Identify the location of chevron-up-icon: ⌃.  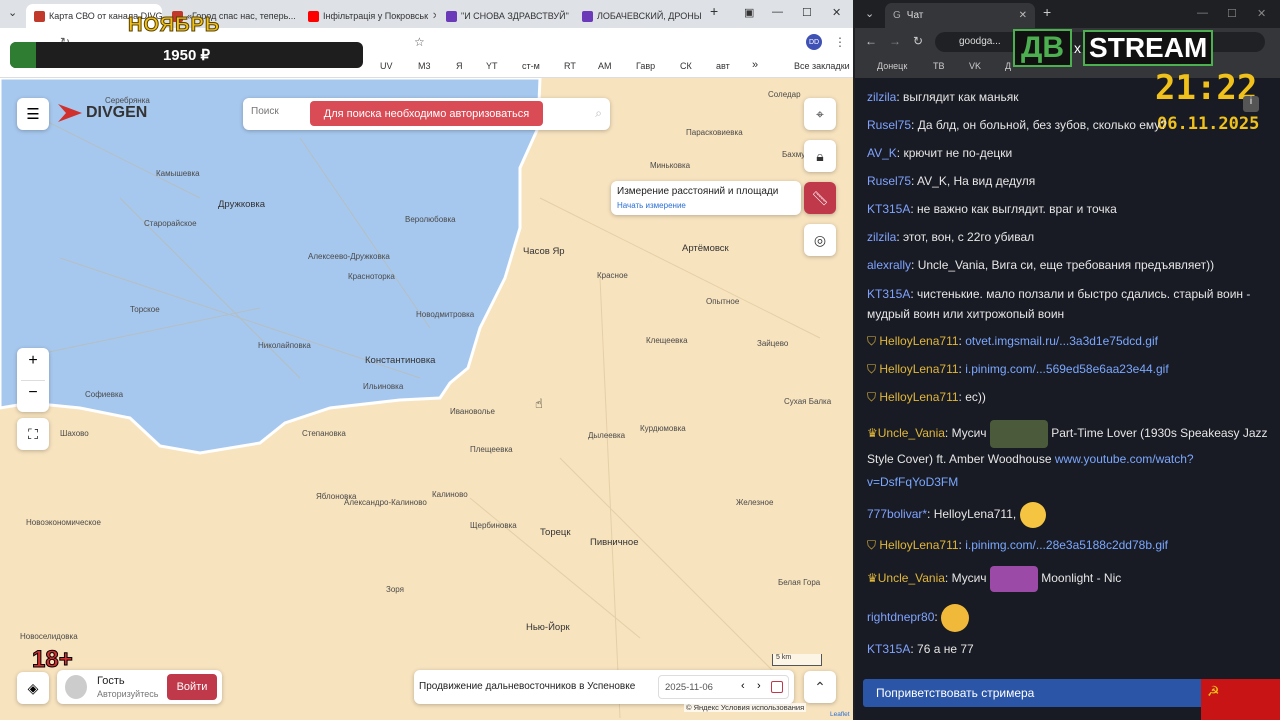
(820, 687).